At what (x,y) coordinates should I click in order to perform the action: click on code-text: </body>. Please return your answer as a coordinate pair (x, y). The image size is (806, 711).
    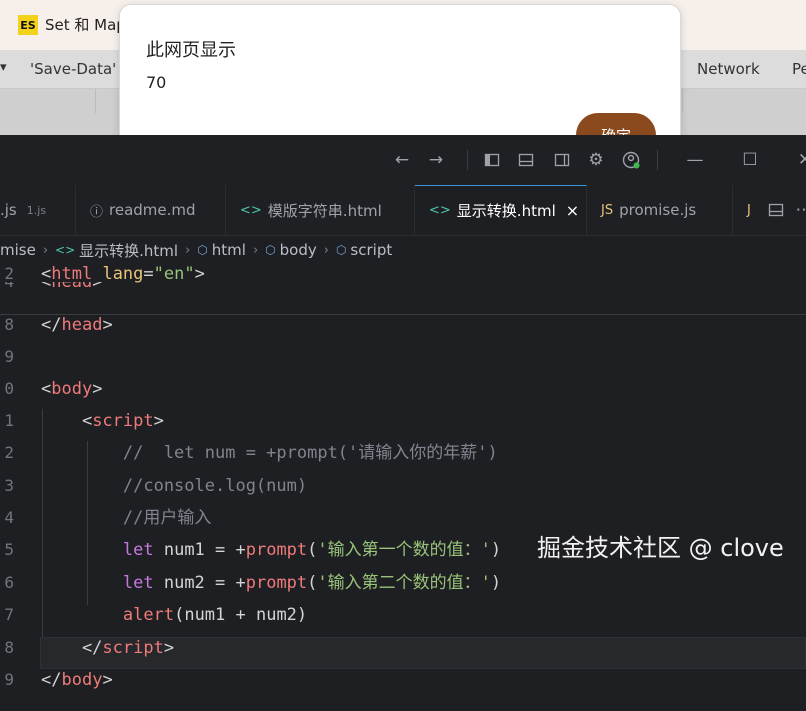
    Looking at the image, I should click on (77, 680).